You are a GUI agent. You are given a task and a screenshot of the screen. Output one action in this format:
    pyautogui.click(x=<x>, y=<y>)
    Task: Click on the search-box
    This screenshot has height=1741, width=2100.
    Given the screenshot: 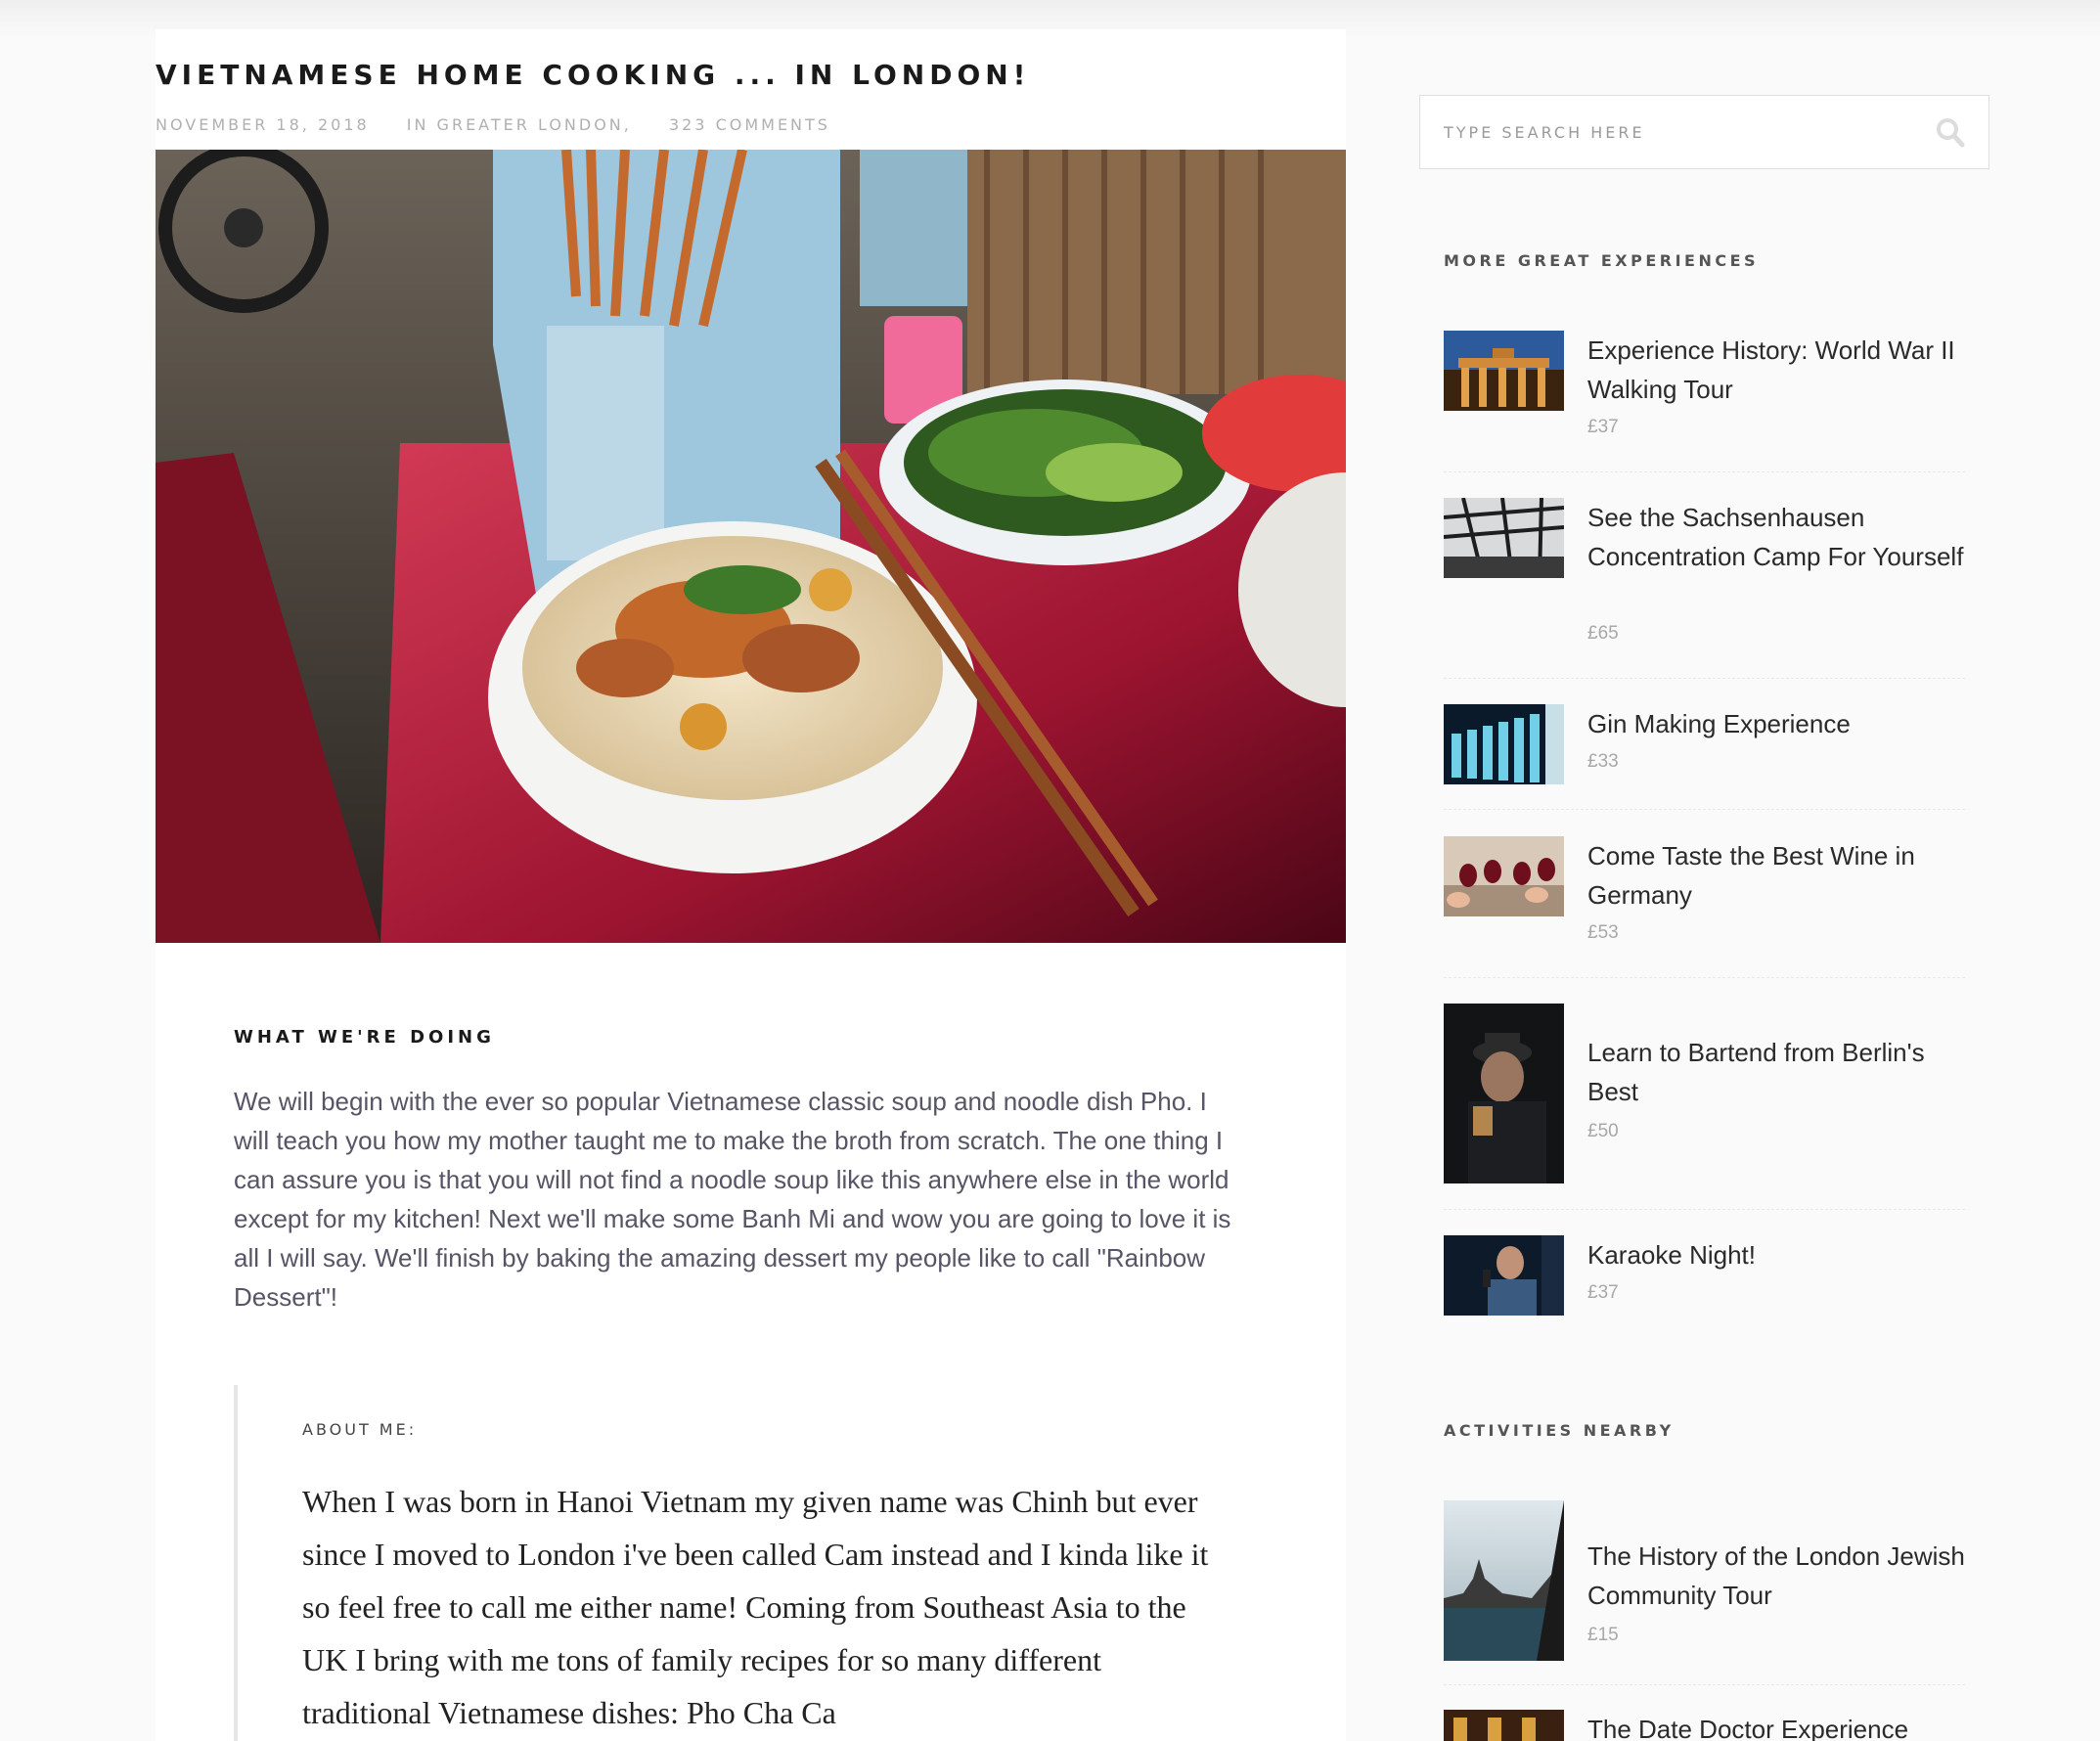 What is the action you would take?
    pyautogui.click(x=1704, y=132)
    